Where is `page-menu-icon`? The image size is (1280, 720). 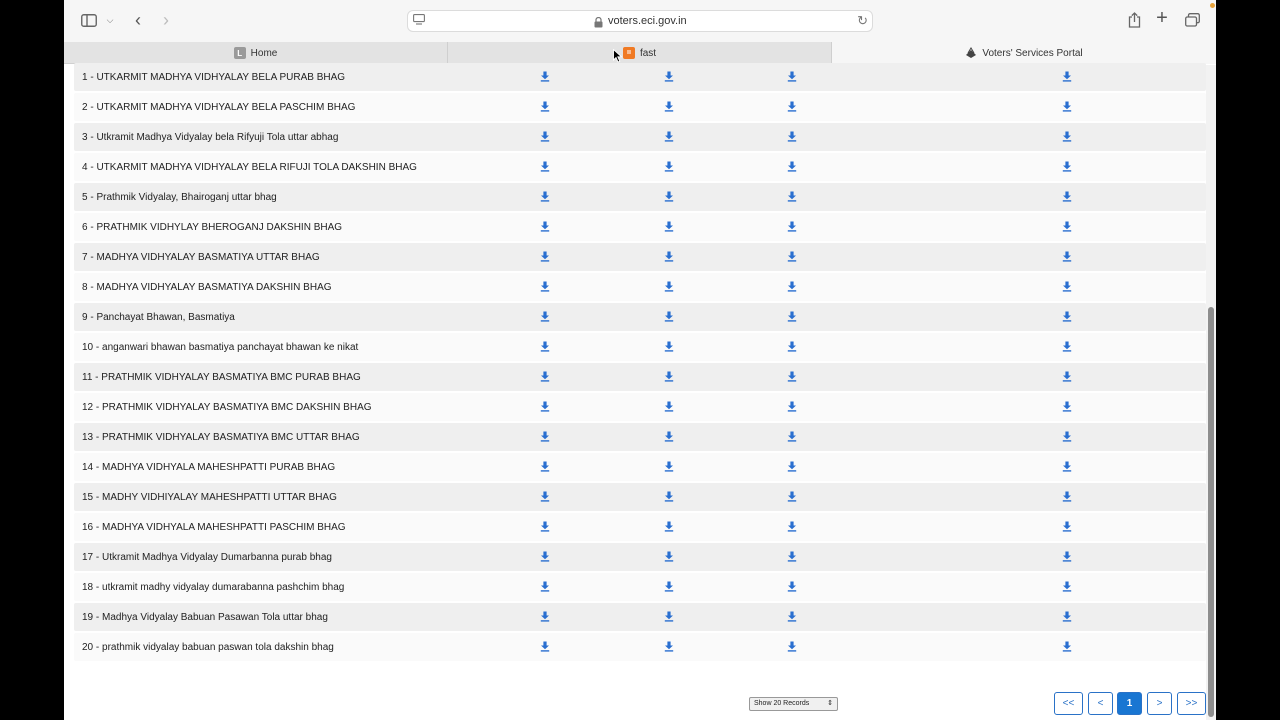
page-menu-icon is located at coordinates (420, 21).